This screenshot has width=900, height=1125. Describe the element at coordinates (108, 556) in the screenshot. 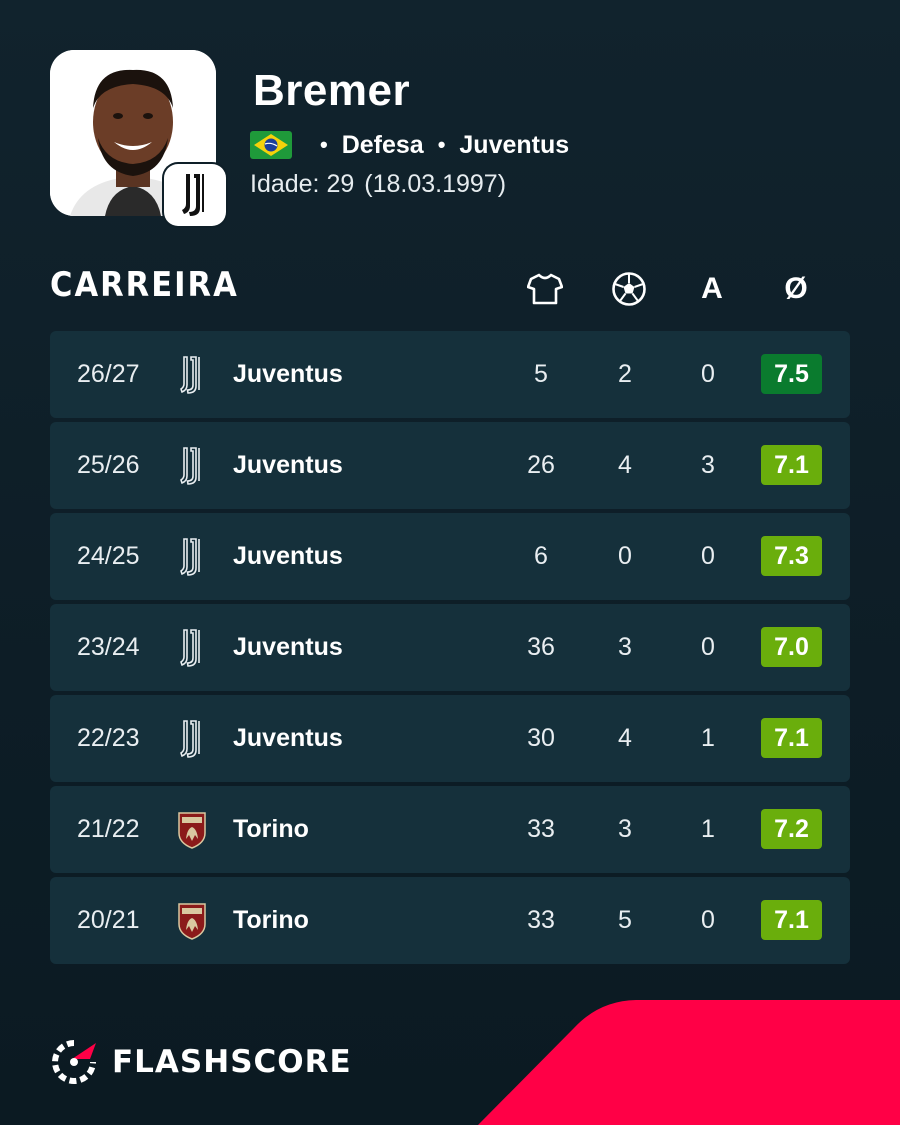

I see `season: 24/25` at that location.